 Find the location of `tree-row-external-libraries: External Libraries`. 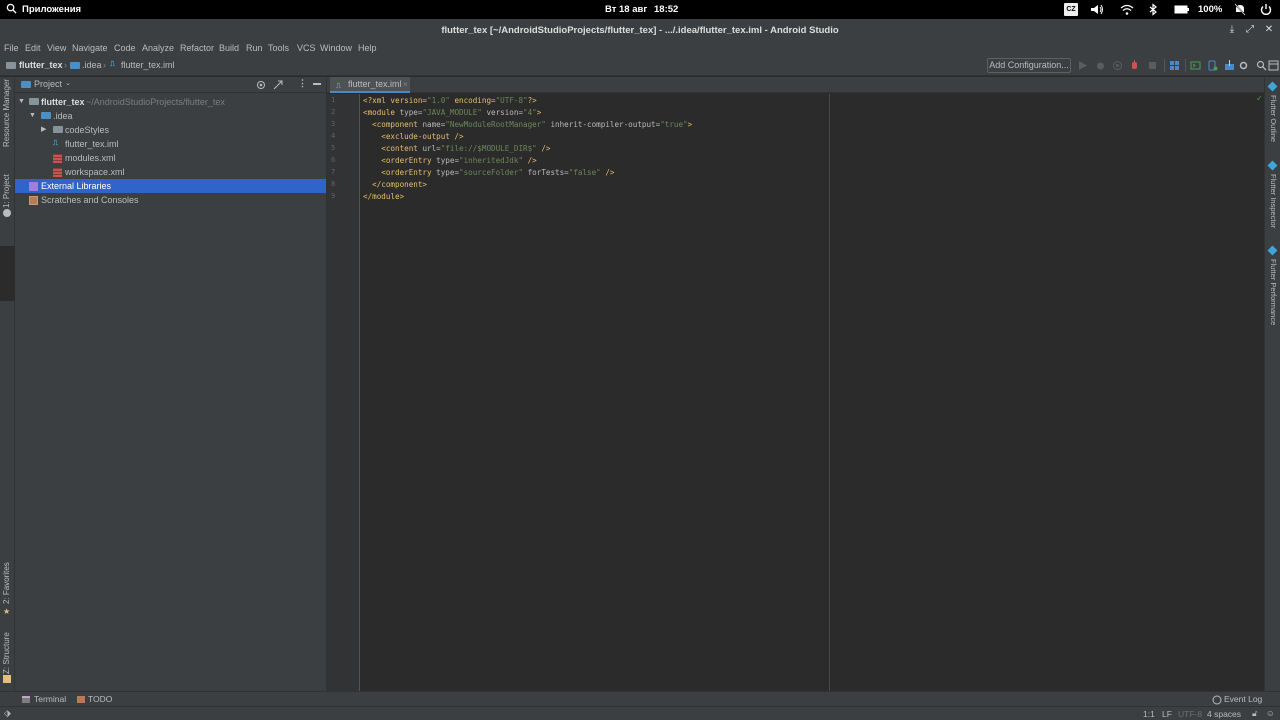

tree-row-external-libraries: External Libraries is located at coordinates (170, 186).